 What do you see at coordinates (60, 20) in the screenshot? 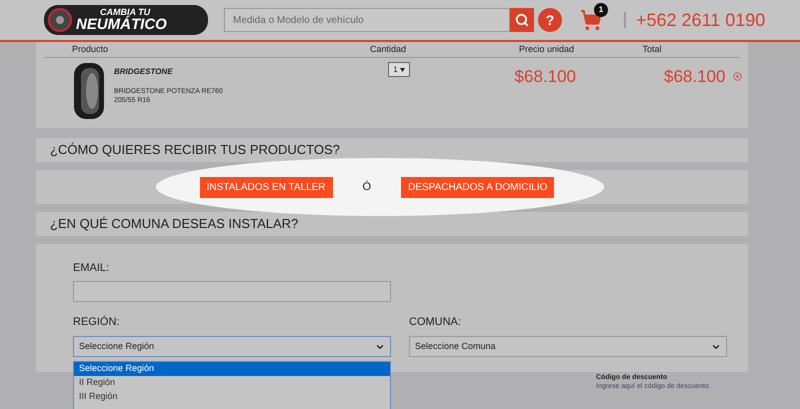
I see `tire-icon` at bounding box center [60, 20].